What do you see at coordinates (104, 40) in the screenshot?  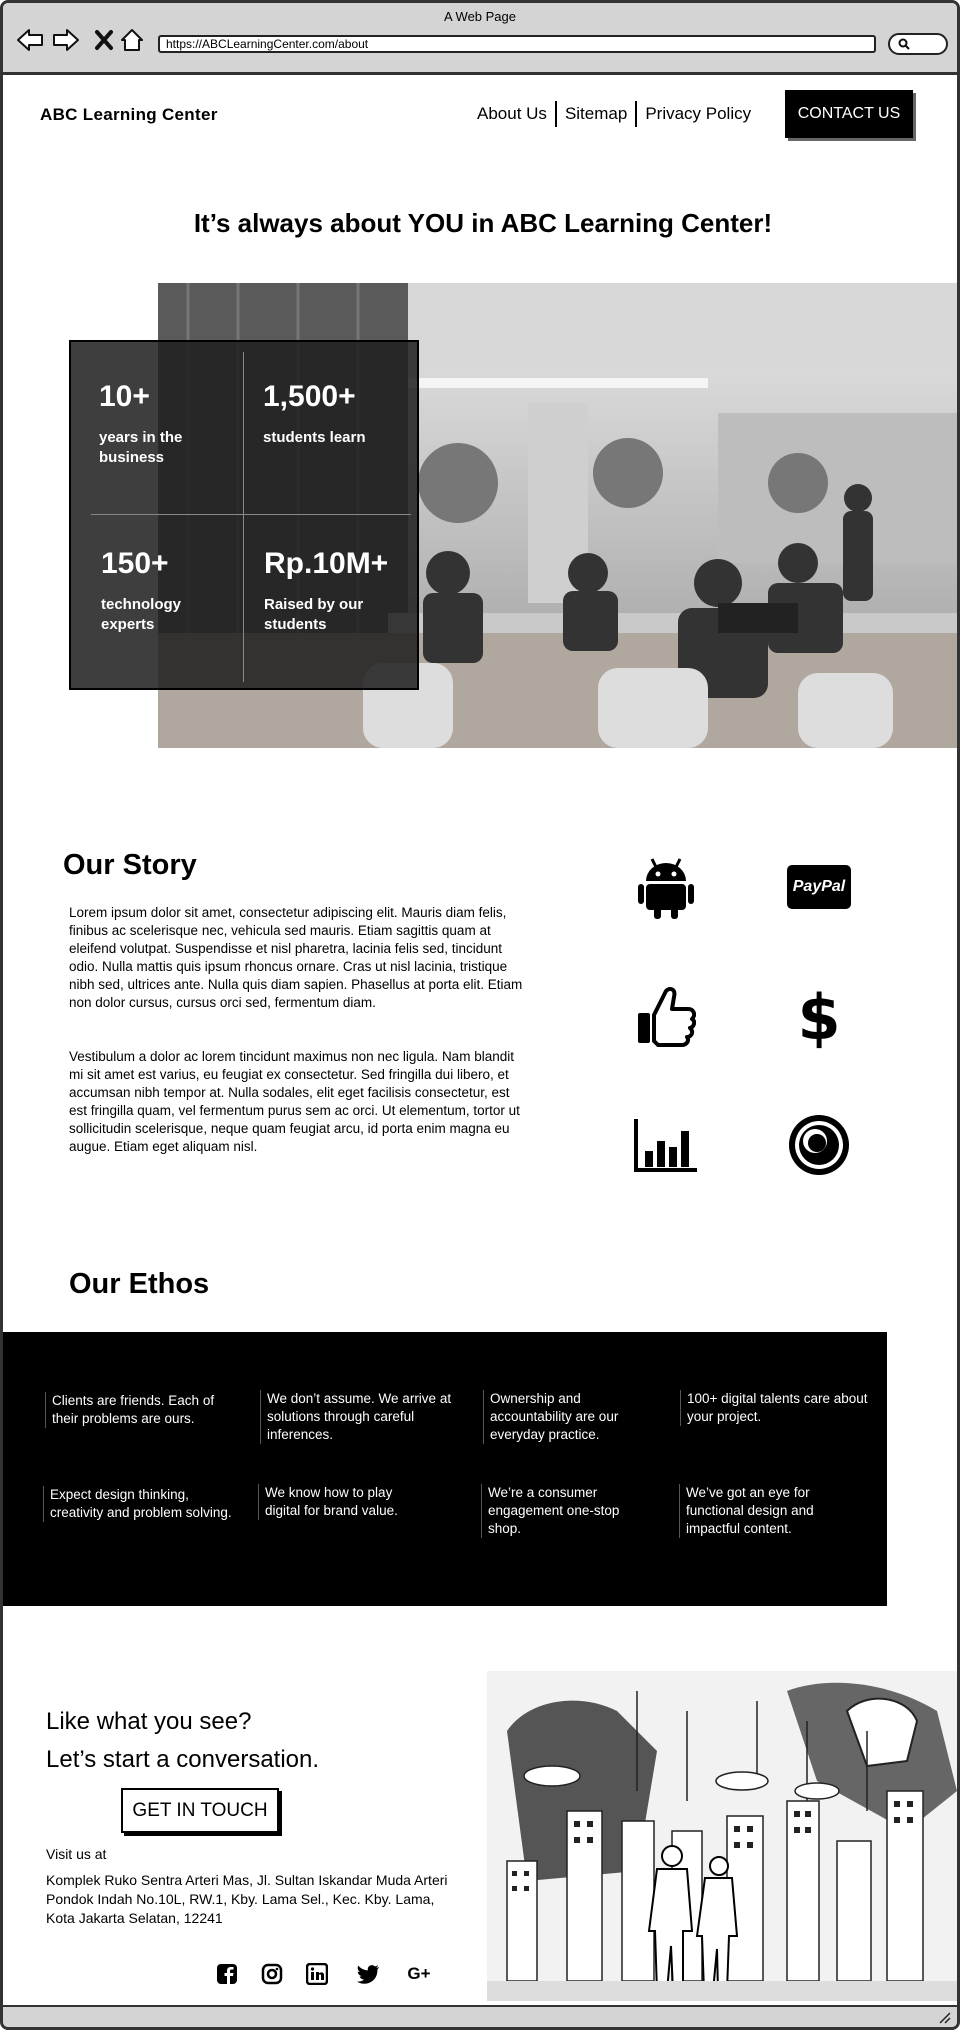 I see `stop-icon` at bounding box center [104, 40].